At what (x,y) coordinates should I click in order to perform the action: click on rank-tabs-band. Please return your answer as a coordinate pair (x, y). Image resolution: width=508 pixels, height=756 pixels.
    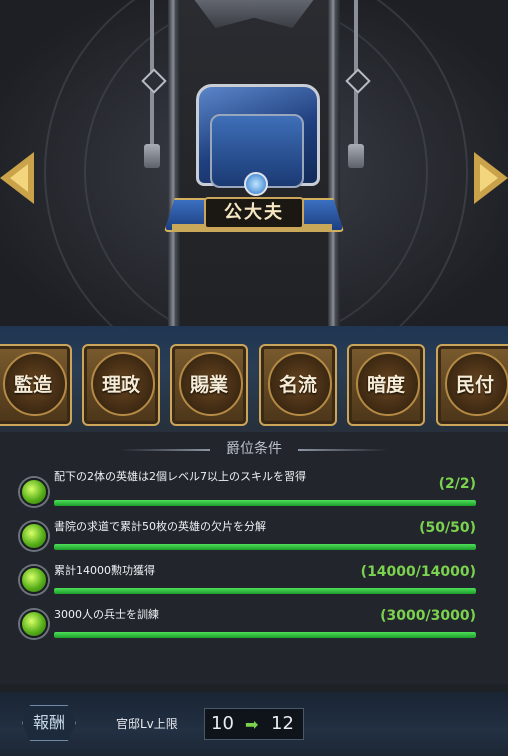
    Looking at the image, I should click on (254, 379).